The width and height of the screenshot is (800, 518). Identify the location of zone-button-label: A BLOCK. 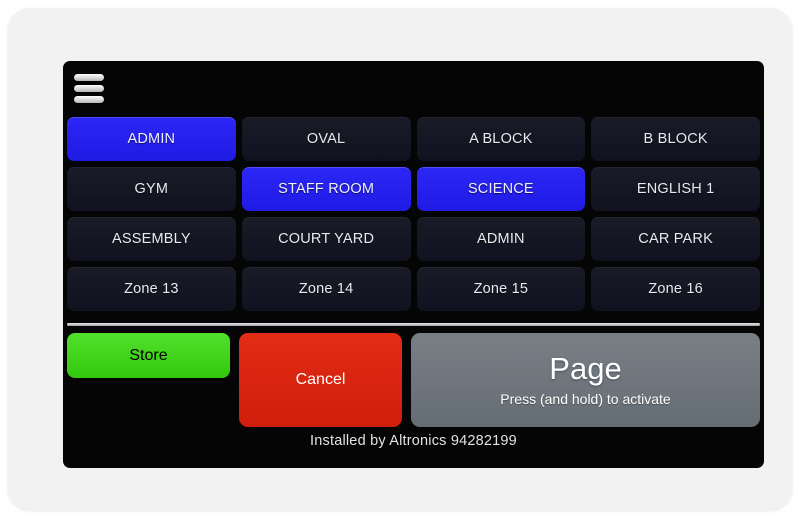
(501, 139).